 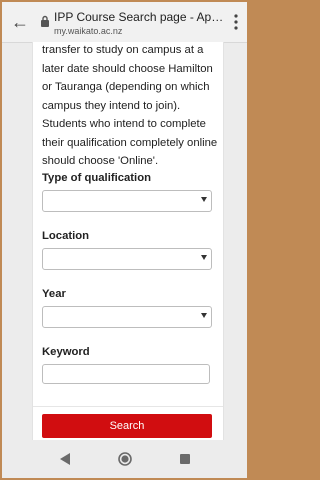 What do you see at coordinates (20, 22) in the screenshot?
I see `back-arrow-icon: ←` at bounding box center [20, 22].